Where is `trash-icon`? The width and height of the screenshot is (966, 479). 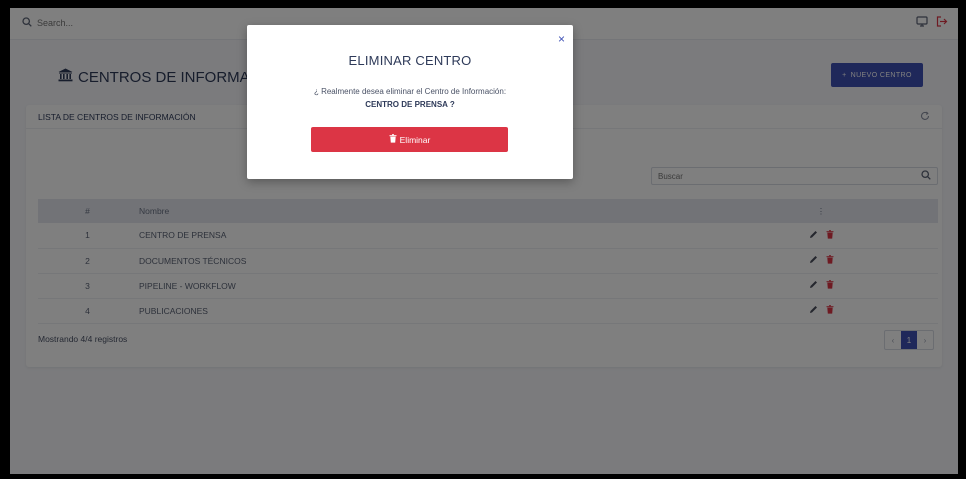
trash-icon is located at coordinates (393, 139).